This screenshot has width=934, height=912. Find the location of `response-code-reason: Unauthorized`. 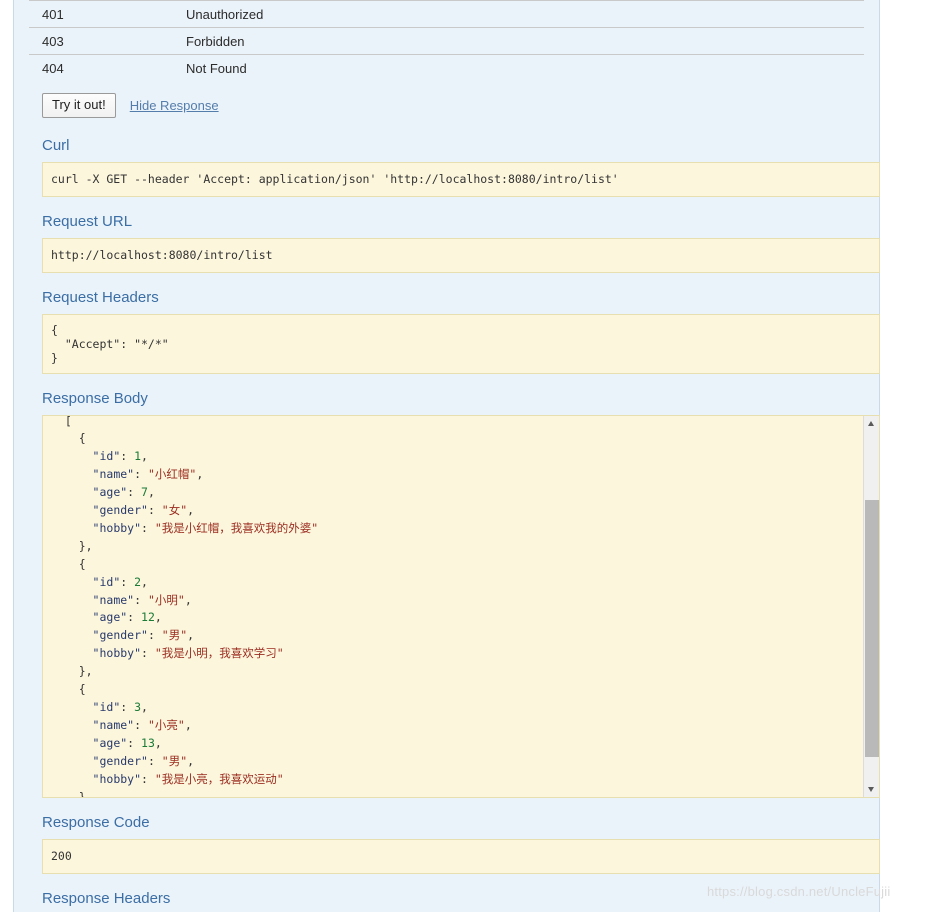

response-code-reason: Unauthorized is located at coordinates (518, 14).